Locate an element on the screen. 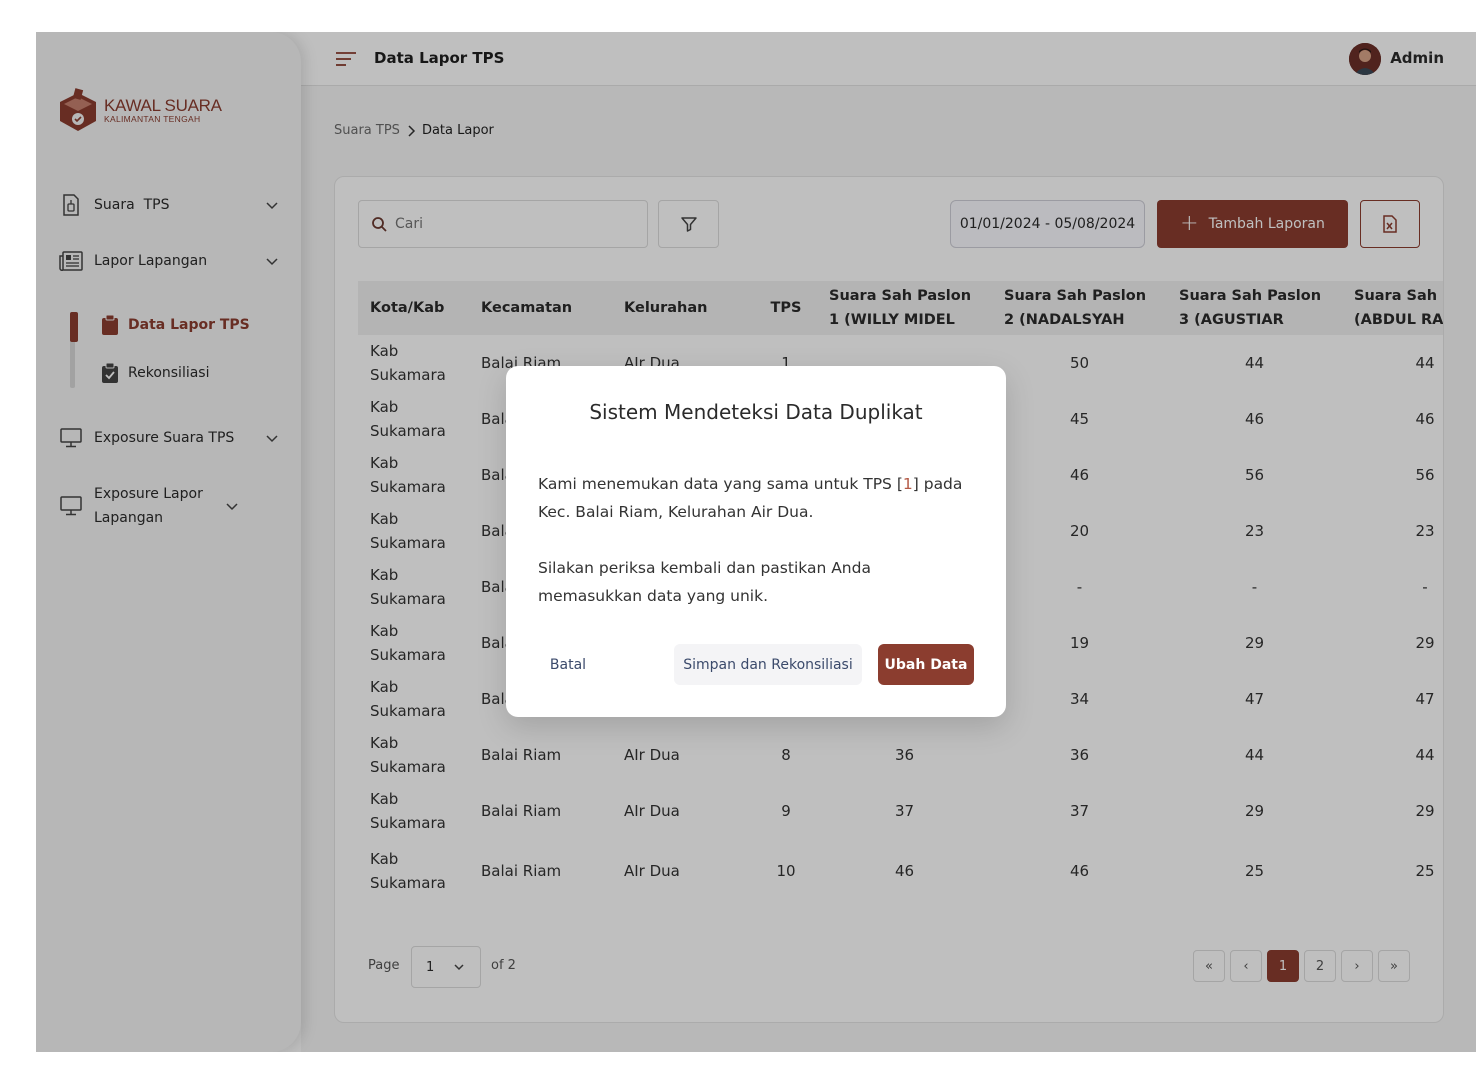 This screenshot has width=1476, height=1092. prev-page-button: ‹ is located at coordinates (1246, 966).